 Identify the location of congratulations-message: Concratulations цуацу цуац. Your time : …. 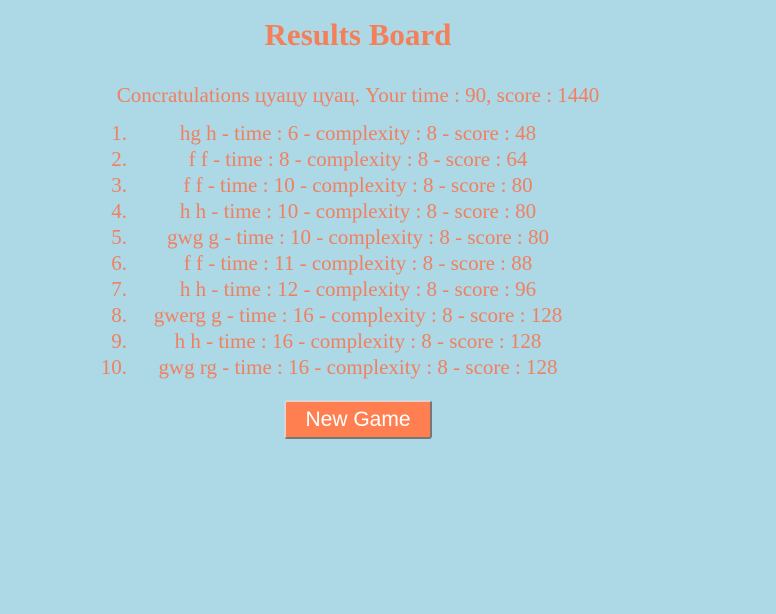
(358, 95).